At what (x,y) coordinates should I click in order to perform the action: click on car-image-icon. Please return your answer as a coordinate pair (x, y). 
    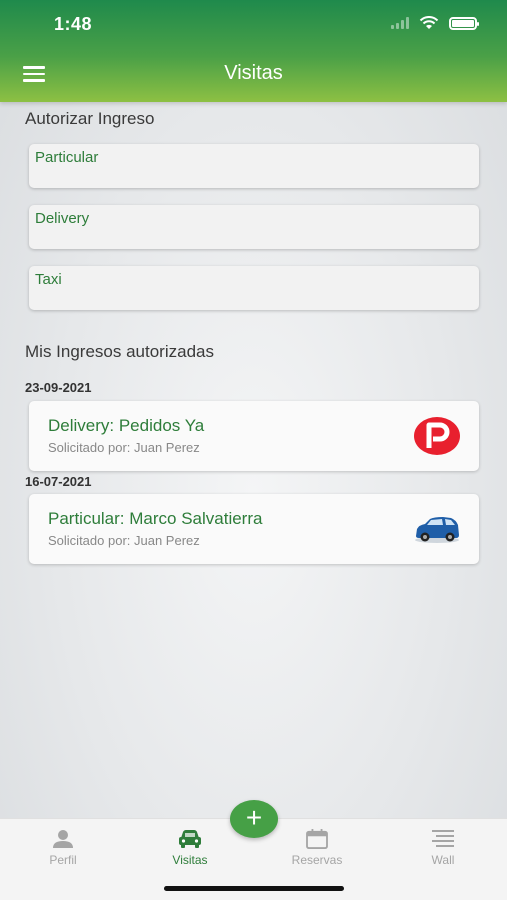
    Looking at the image, I should click on (437, 530).